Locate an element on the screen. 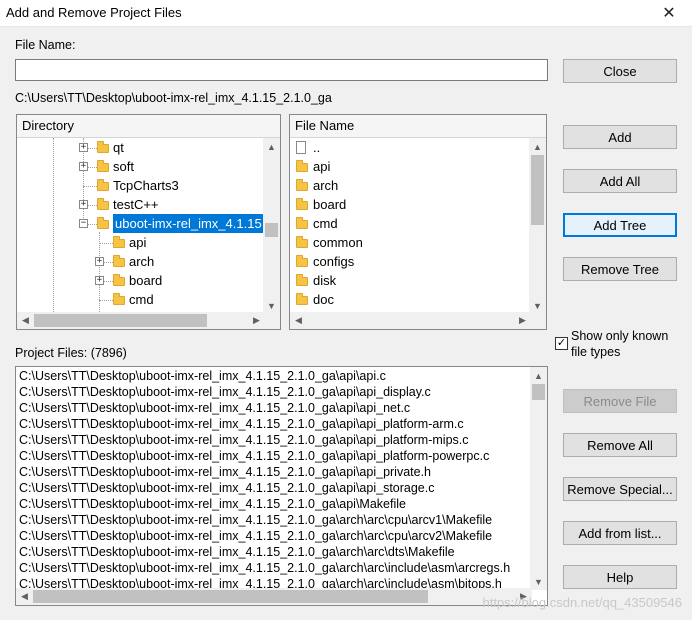 The width and height of the screenshot is (692, 620). project-files-hscroll: ◀ ▶ is located at coordinates (274, 596).